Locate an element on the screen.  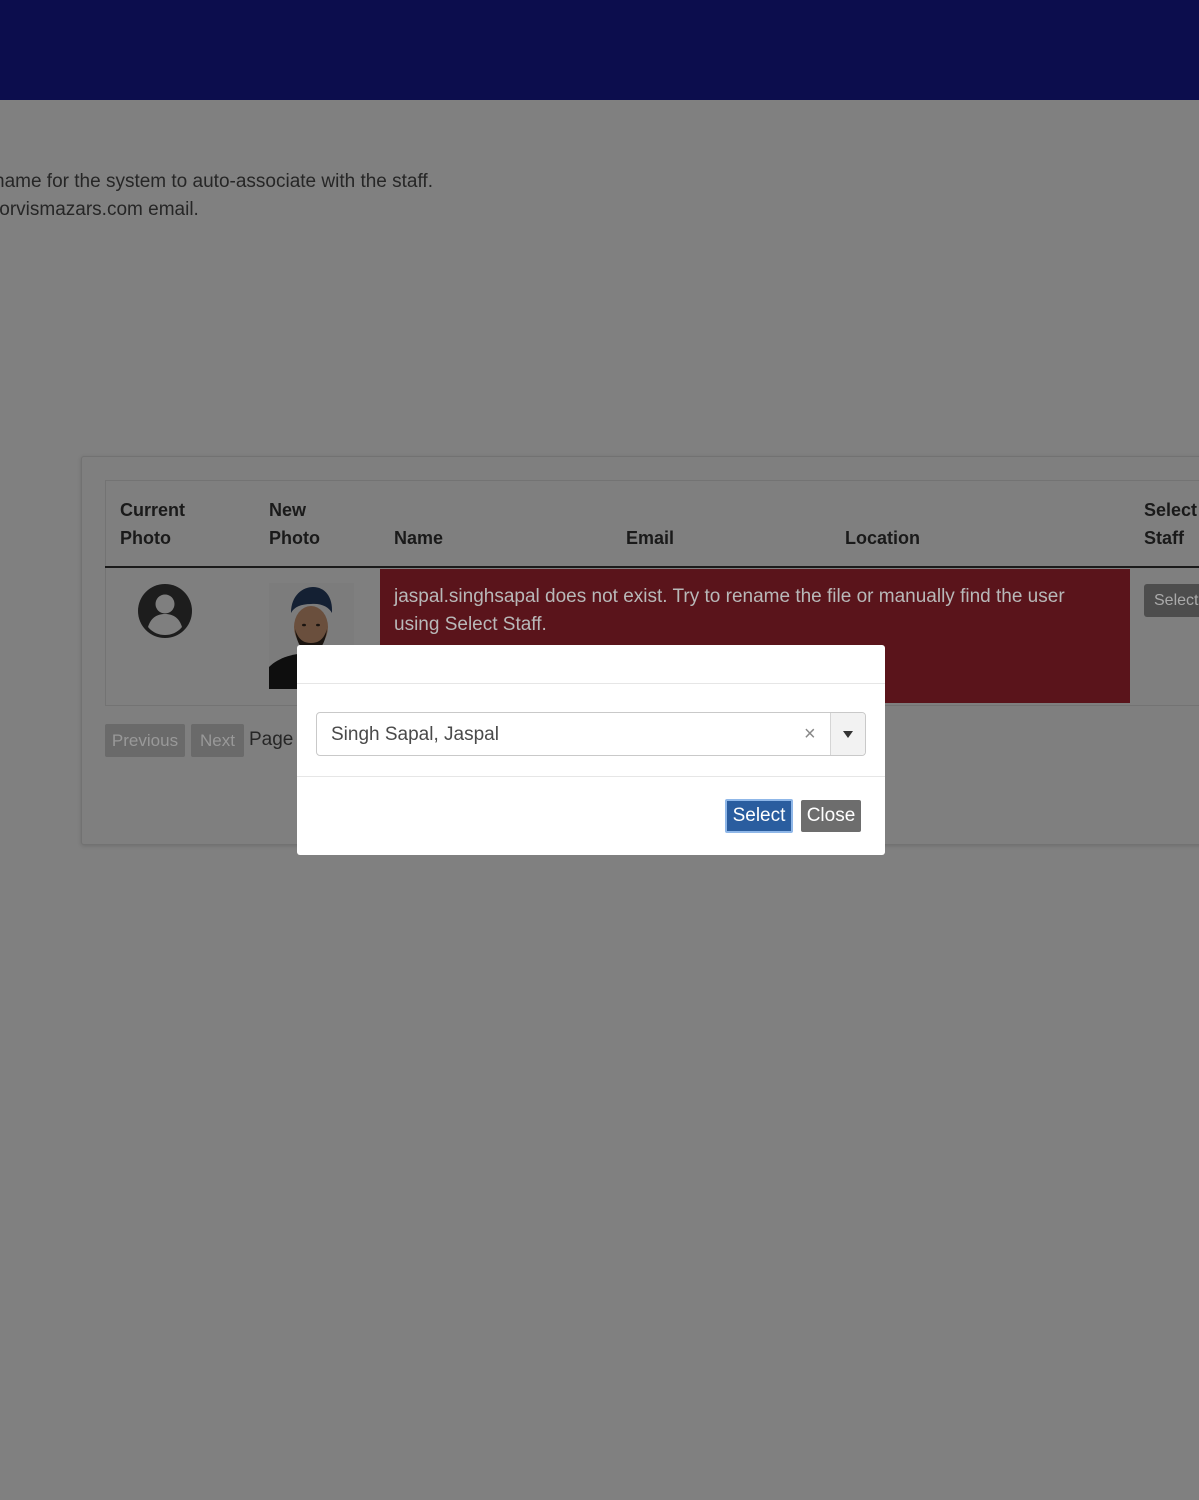
header-current-photo-line1: Current is located at coordinates (153, 510).